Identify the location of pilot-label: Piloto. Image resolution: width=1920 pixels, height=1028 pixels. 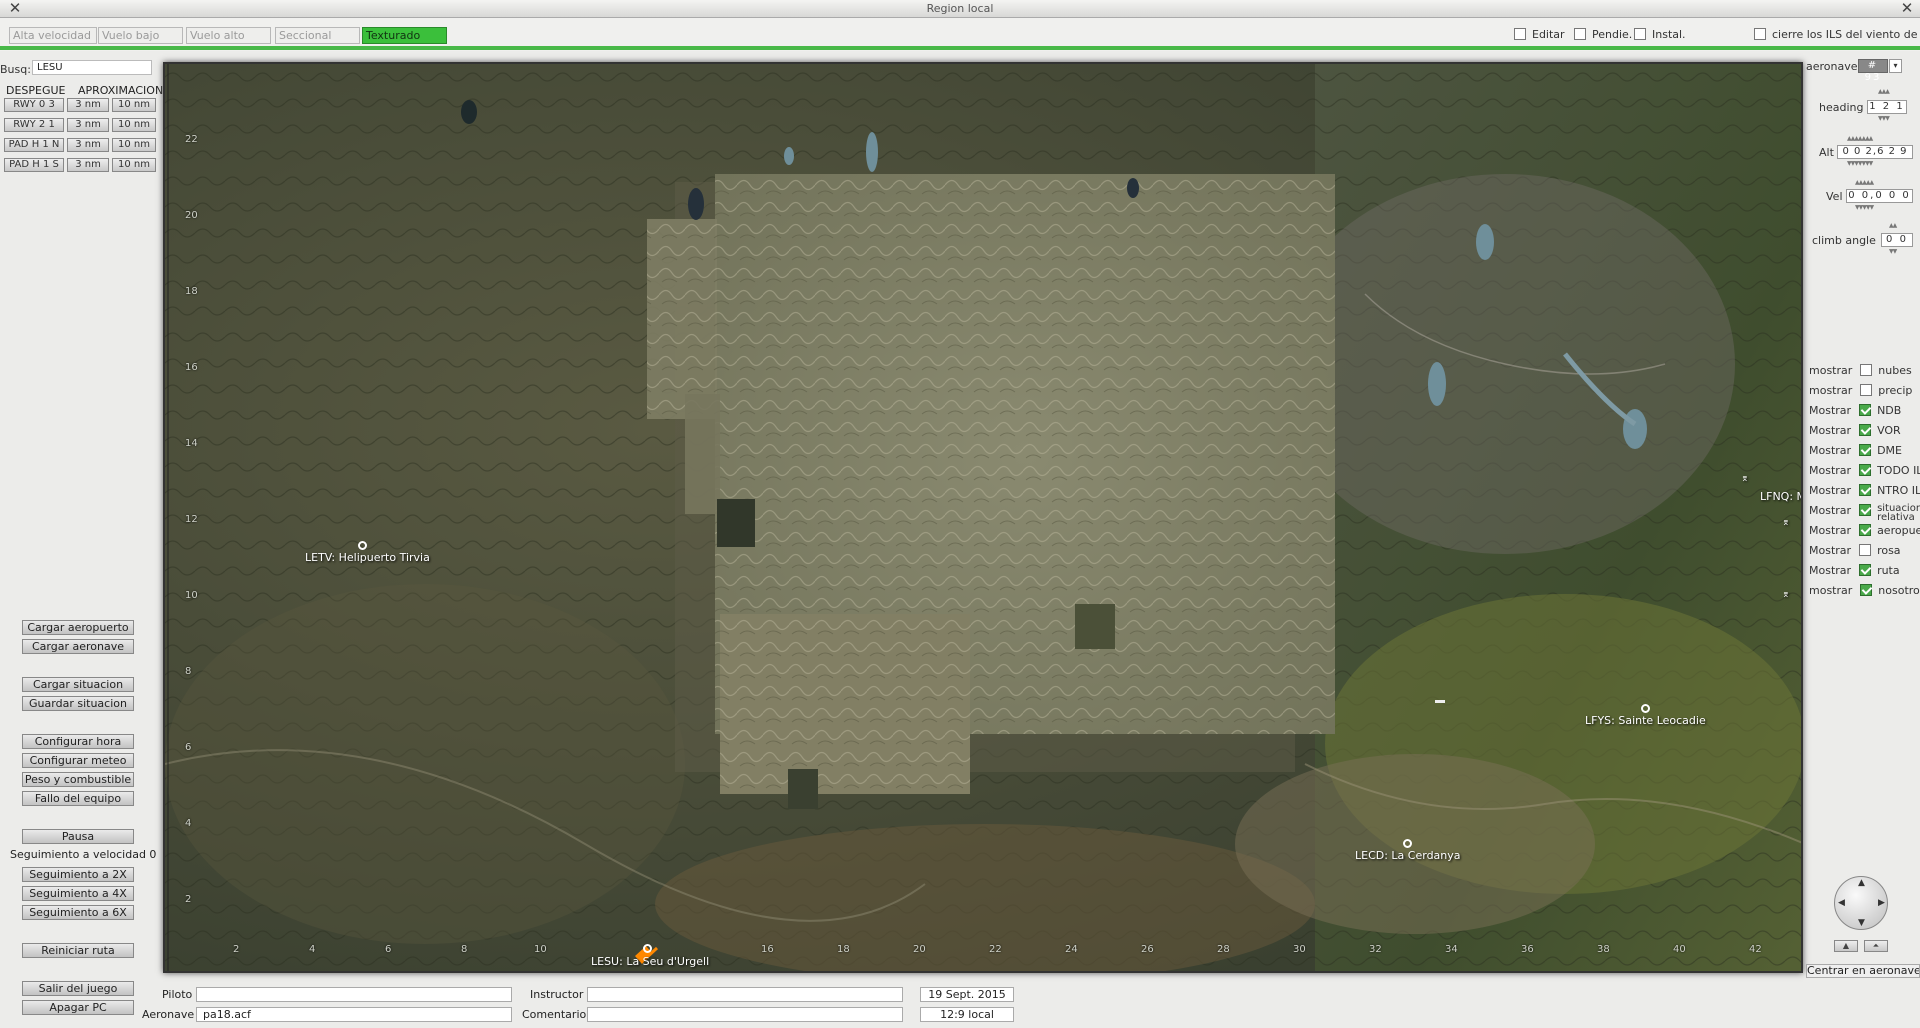
(177, 994).